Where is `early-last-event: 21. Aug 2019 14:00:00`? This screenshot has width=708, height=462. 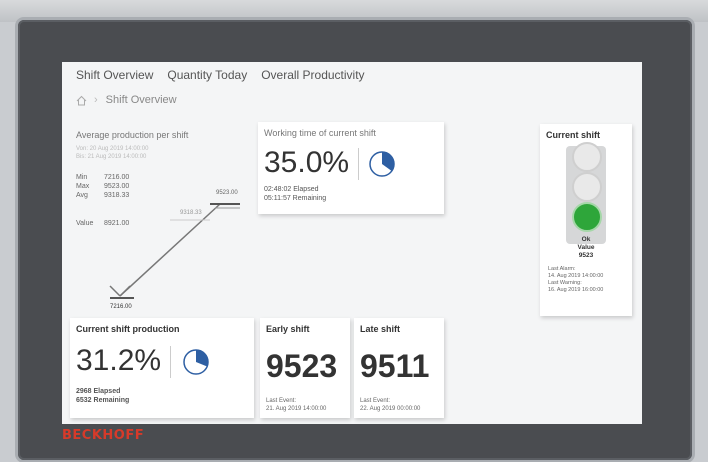 early-last-event: 21. Aug 2019 14:00:00 is located at coordinates (296, 409).